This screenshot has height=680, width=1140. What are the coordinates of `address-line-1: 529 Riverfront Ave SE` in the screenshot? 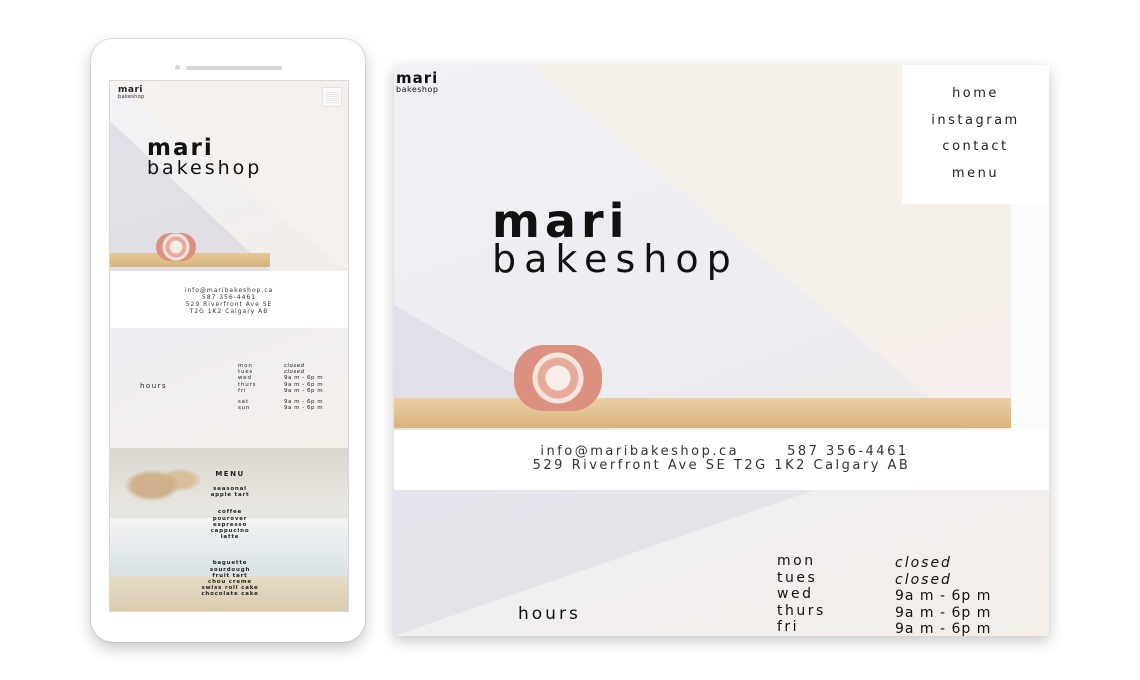 It's located at (229, 304).